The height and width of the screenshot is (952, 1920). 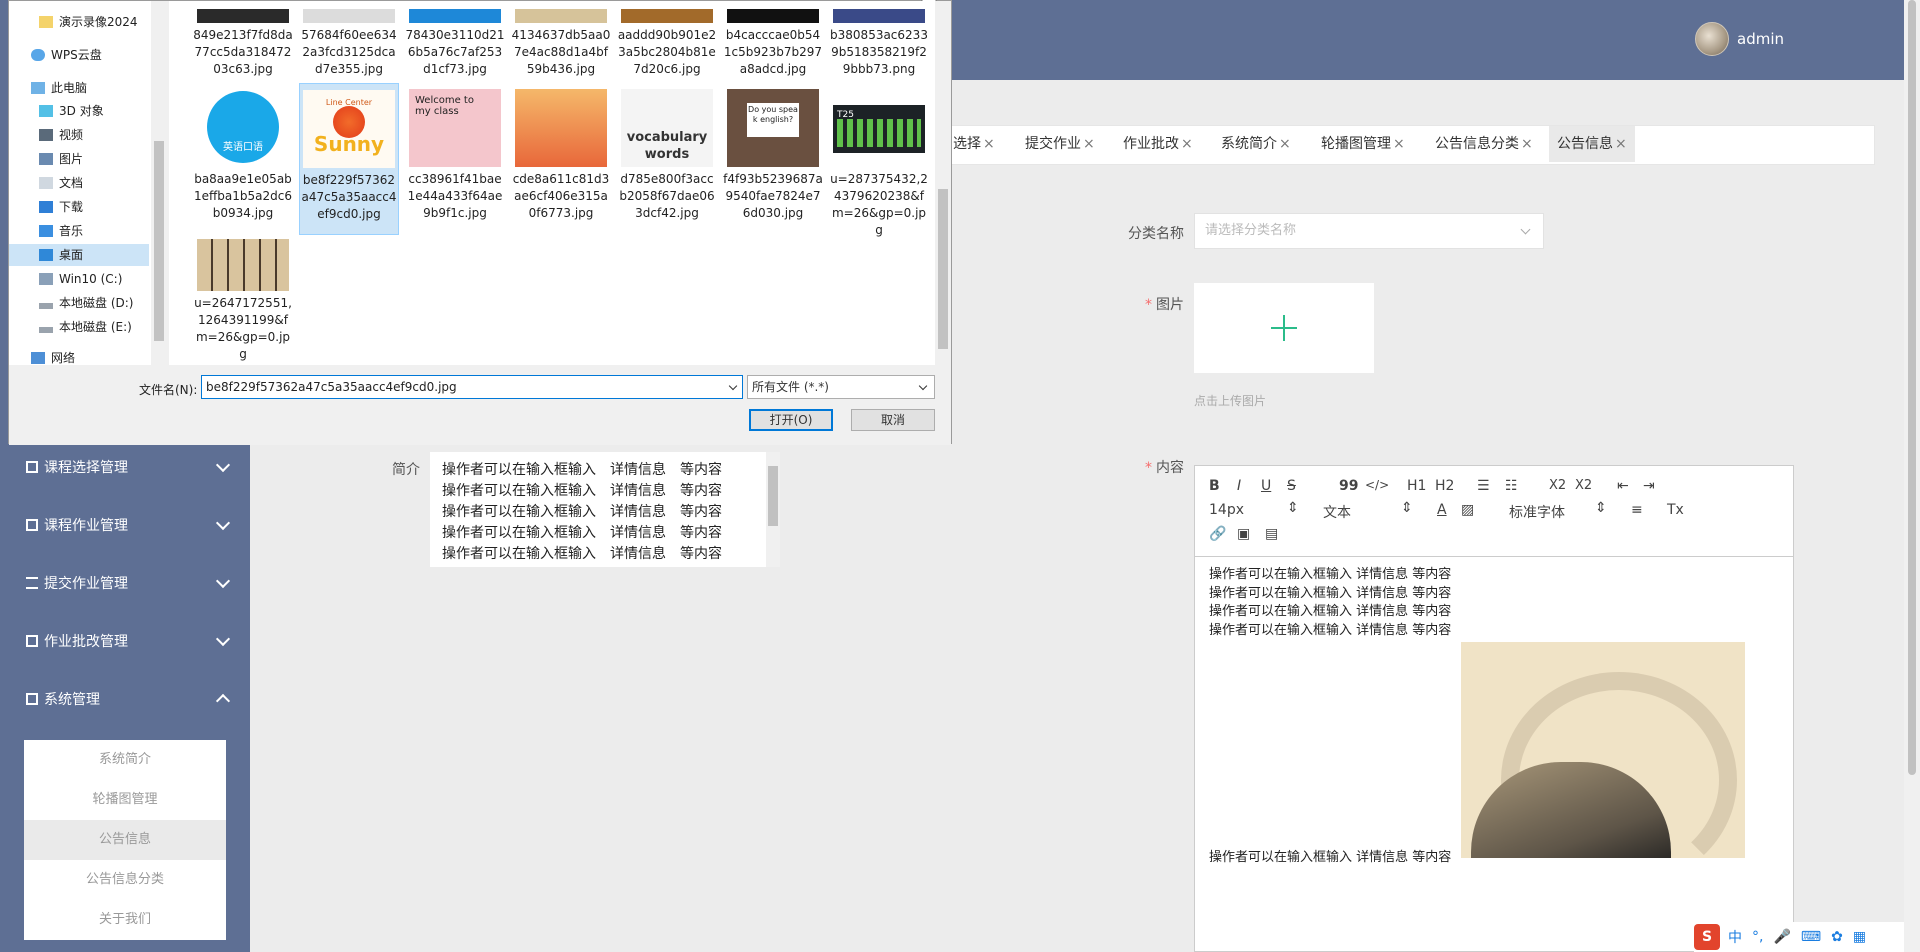 I want to click on ime-toolbar: S 中 °, 🎤 ⌨ ✿ ▦, so click(x=1799, y=937).